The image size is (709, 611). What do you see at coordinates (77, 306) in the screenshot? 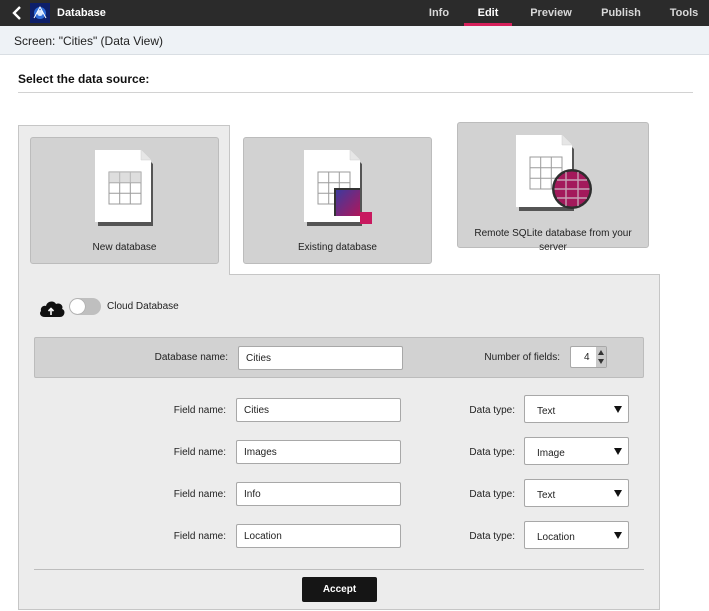
I see `toggle-knob` at bounding box center [77, 306].